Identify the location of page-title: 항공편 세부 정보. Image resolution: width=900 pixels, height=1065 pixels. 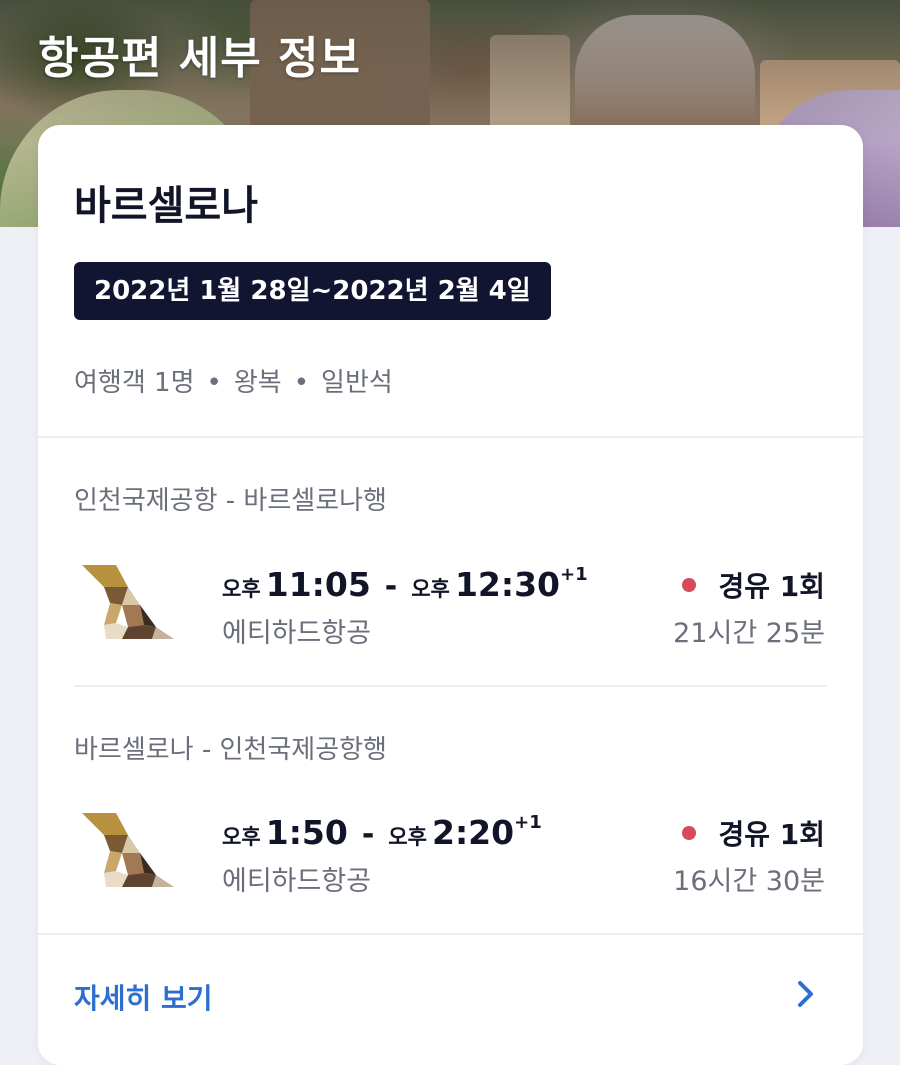
(199, 58).